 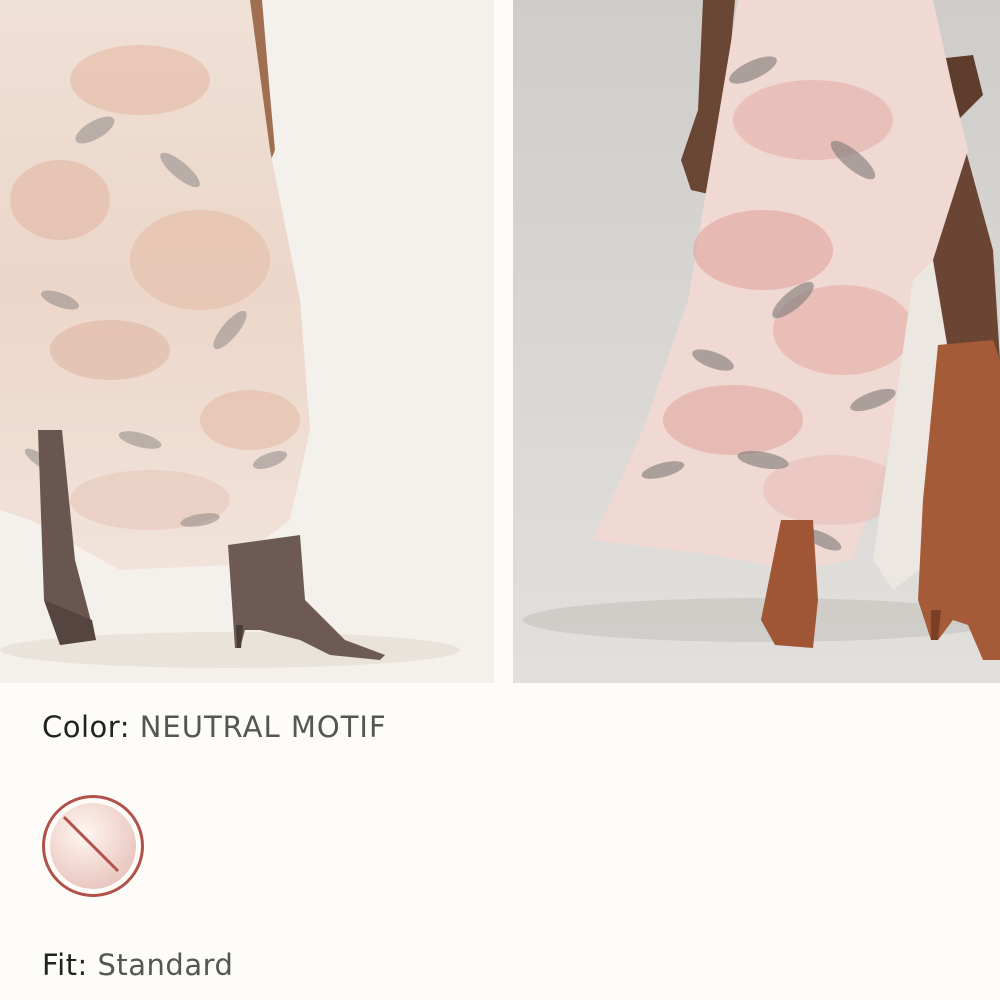 I want to click on color-label: Color:, so click(x=91, y=727).